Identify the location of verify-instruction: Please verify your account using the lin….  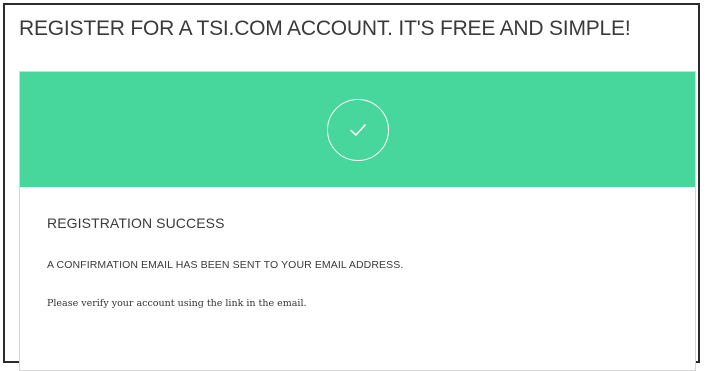
(177, 303).